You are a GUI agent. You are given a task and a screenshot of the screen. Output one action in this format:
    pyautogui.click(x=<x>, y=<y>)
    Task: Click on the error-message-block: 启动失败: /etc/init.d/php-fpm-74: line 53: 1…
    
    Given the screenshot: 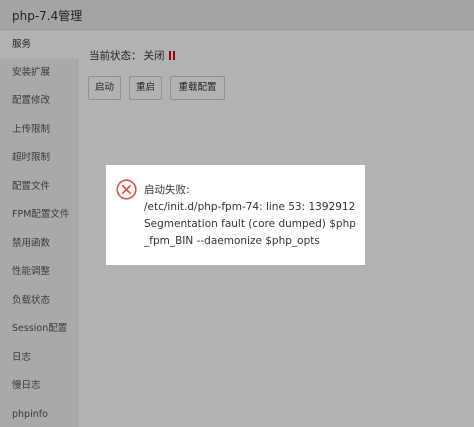 What is the action you would take?
    pyautogui.click(x=251, y=216)
    